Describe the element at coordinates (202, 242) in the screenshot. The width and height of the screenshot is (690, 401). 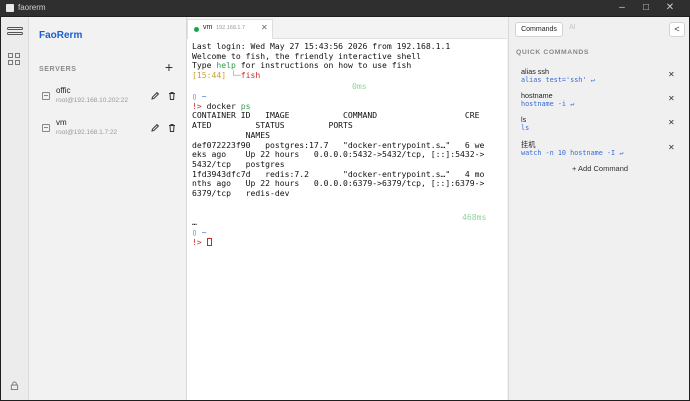
I see `terminal-input-line: !>` at that location.